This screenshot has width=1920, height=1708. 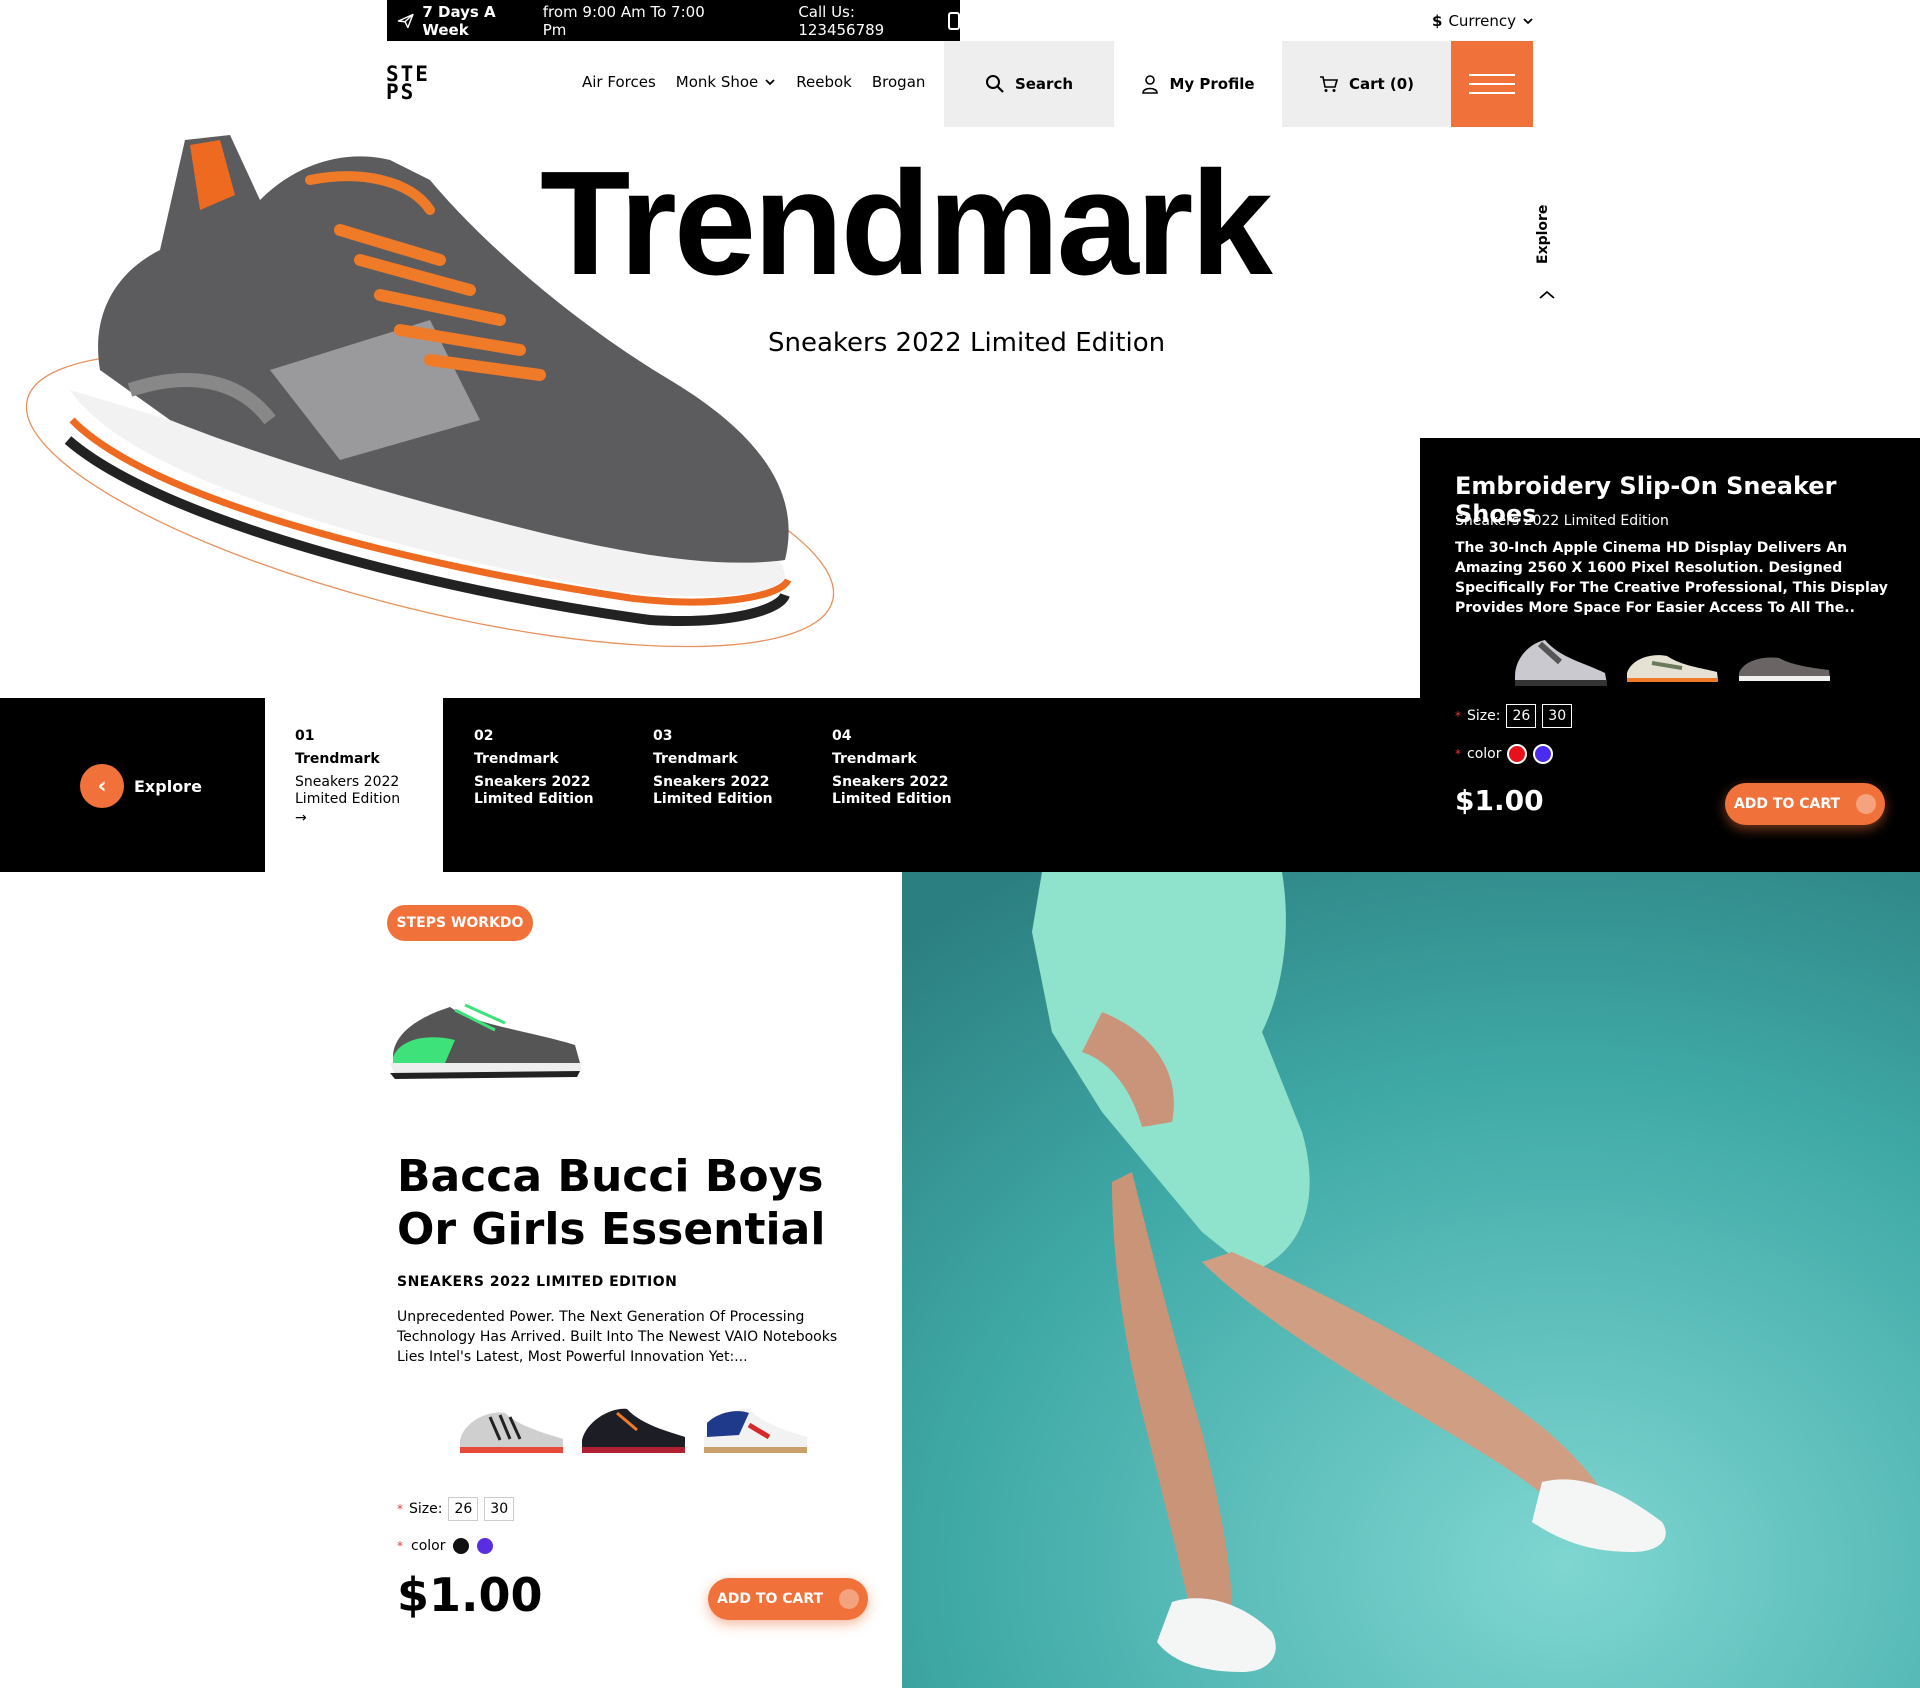 I want to click on slide-number: 02, so click(x=484, y=736).